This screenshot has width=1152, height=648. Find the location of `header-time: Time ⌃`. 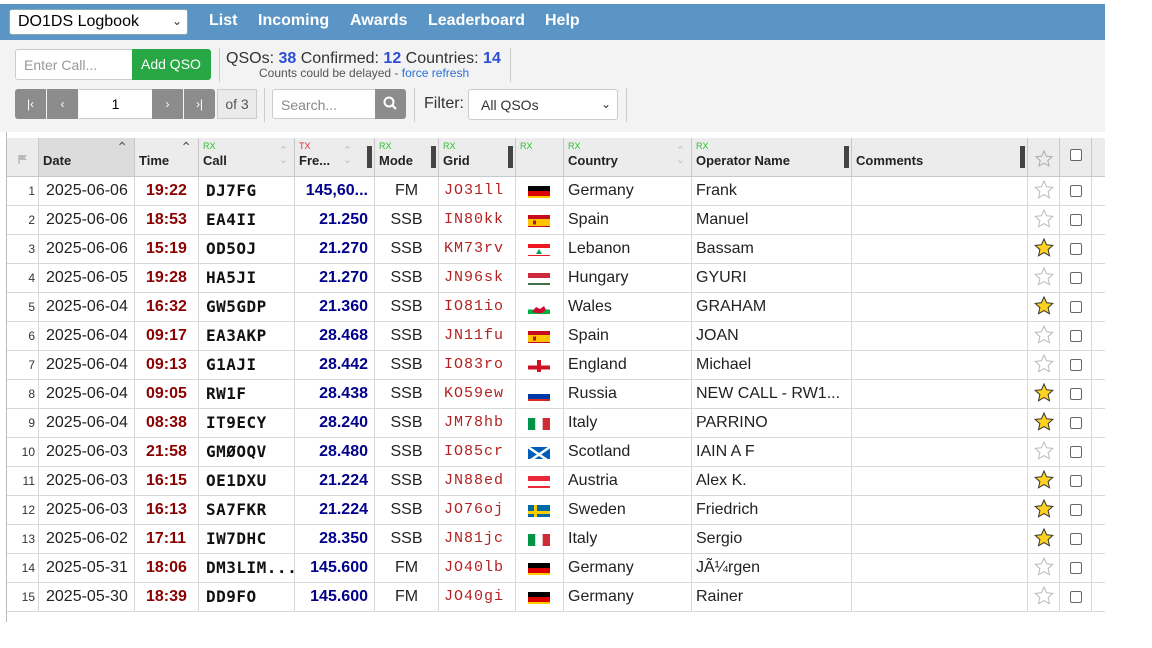

header-time: Time ⌃ is located at coordinates (167, 157).